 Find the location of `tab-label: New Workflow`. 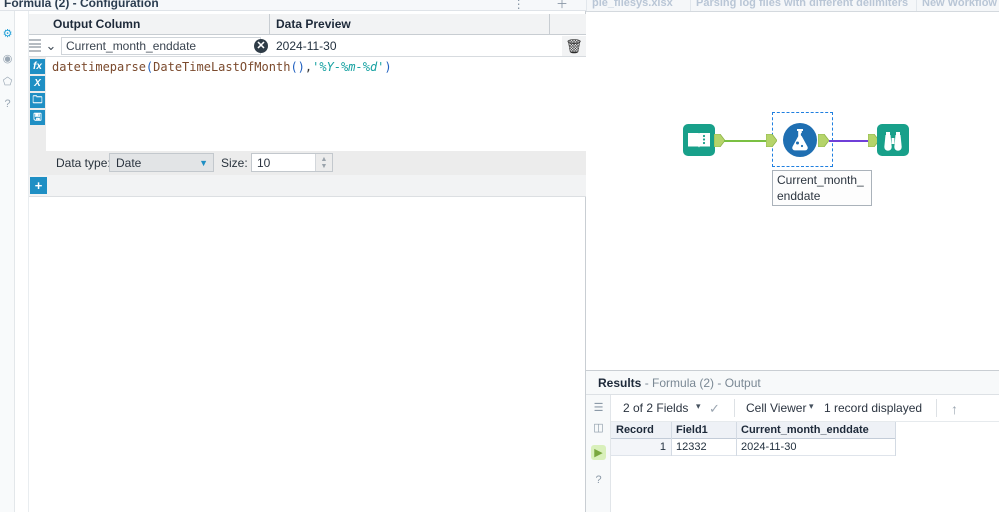

tab-label: New Workflow is located at coordinates (959, 4).